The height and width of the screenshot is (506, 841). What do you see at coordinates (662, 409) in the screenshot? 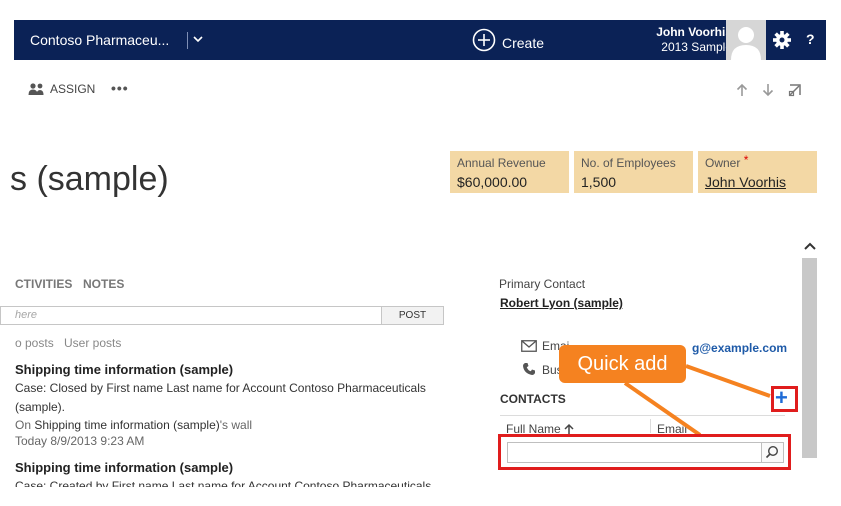
I see `connector-to-lookup` at bounding box center [662, 409].